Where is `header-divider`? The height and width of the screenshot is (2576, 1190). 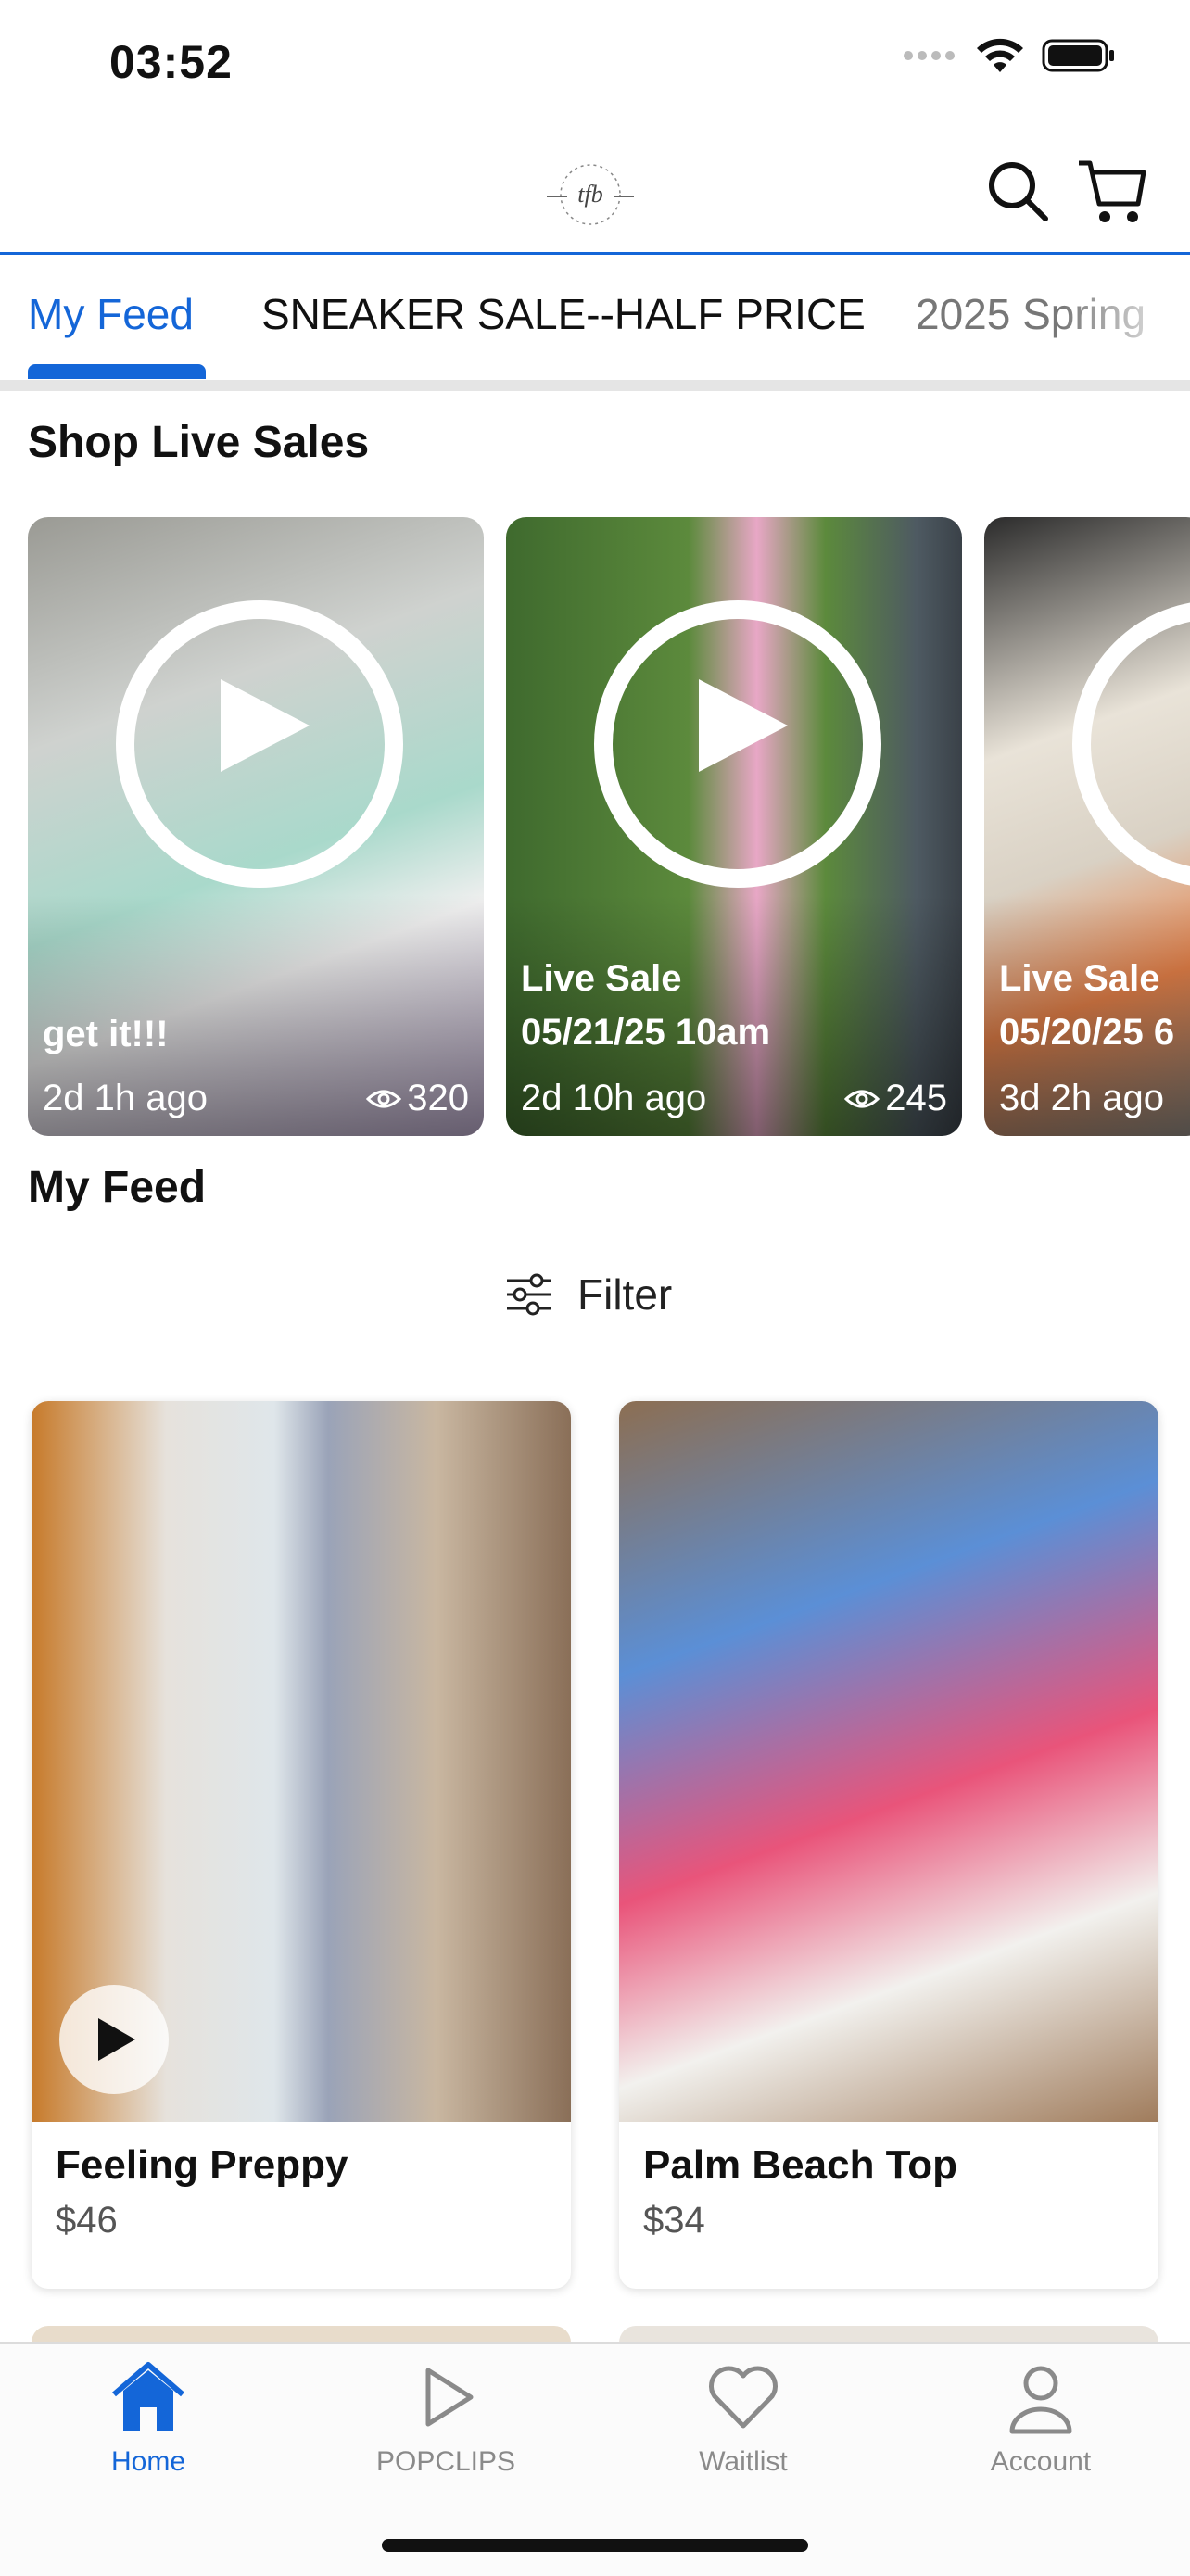
header-divider is located at coordinates (595, 254).